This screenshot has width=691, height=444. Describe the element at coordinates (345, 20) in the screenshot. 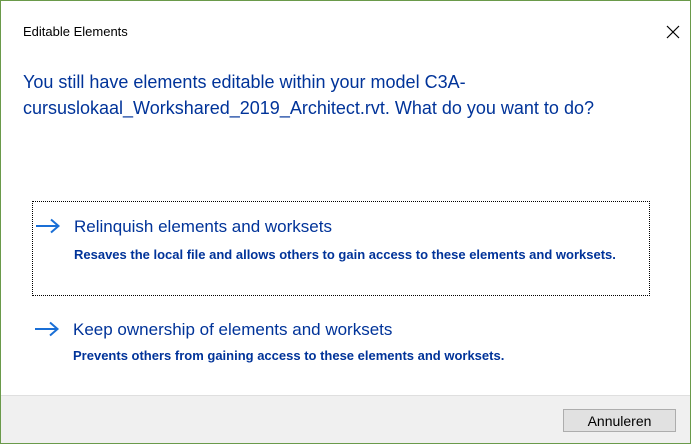

I see `title-bar: Editable Elements` at that location.